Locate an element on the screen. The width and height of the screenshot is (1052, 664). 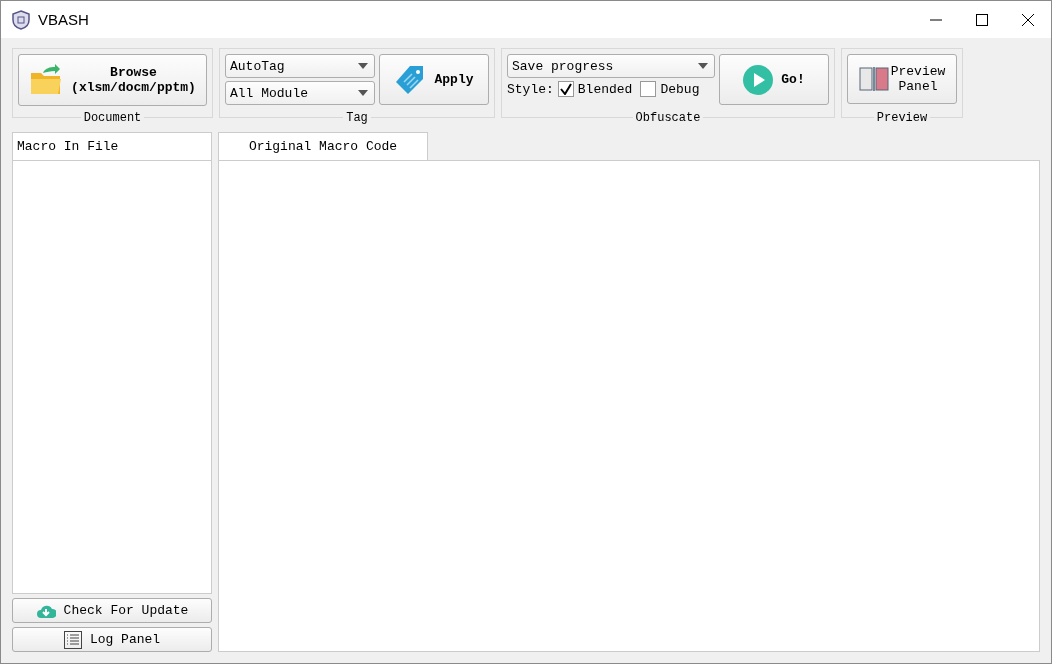
close-icon is located at coordinates (1028, 19).